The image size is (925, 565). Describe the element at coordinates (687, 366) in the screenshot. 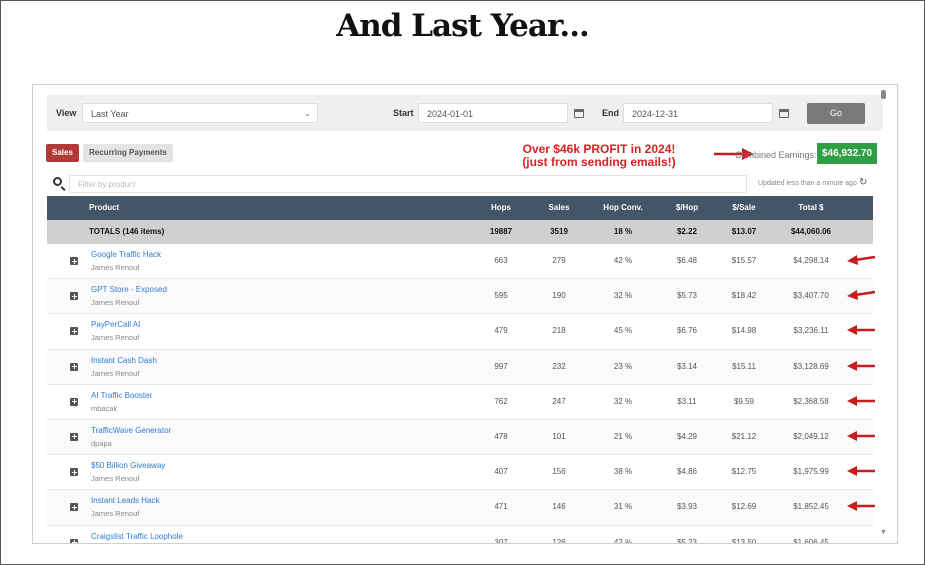

I see `row-per-hop: $3.14` at that location.